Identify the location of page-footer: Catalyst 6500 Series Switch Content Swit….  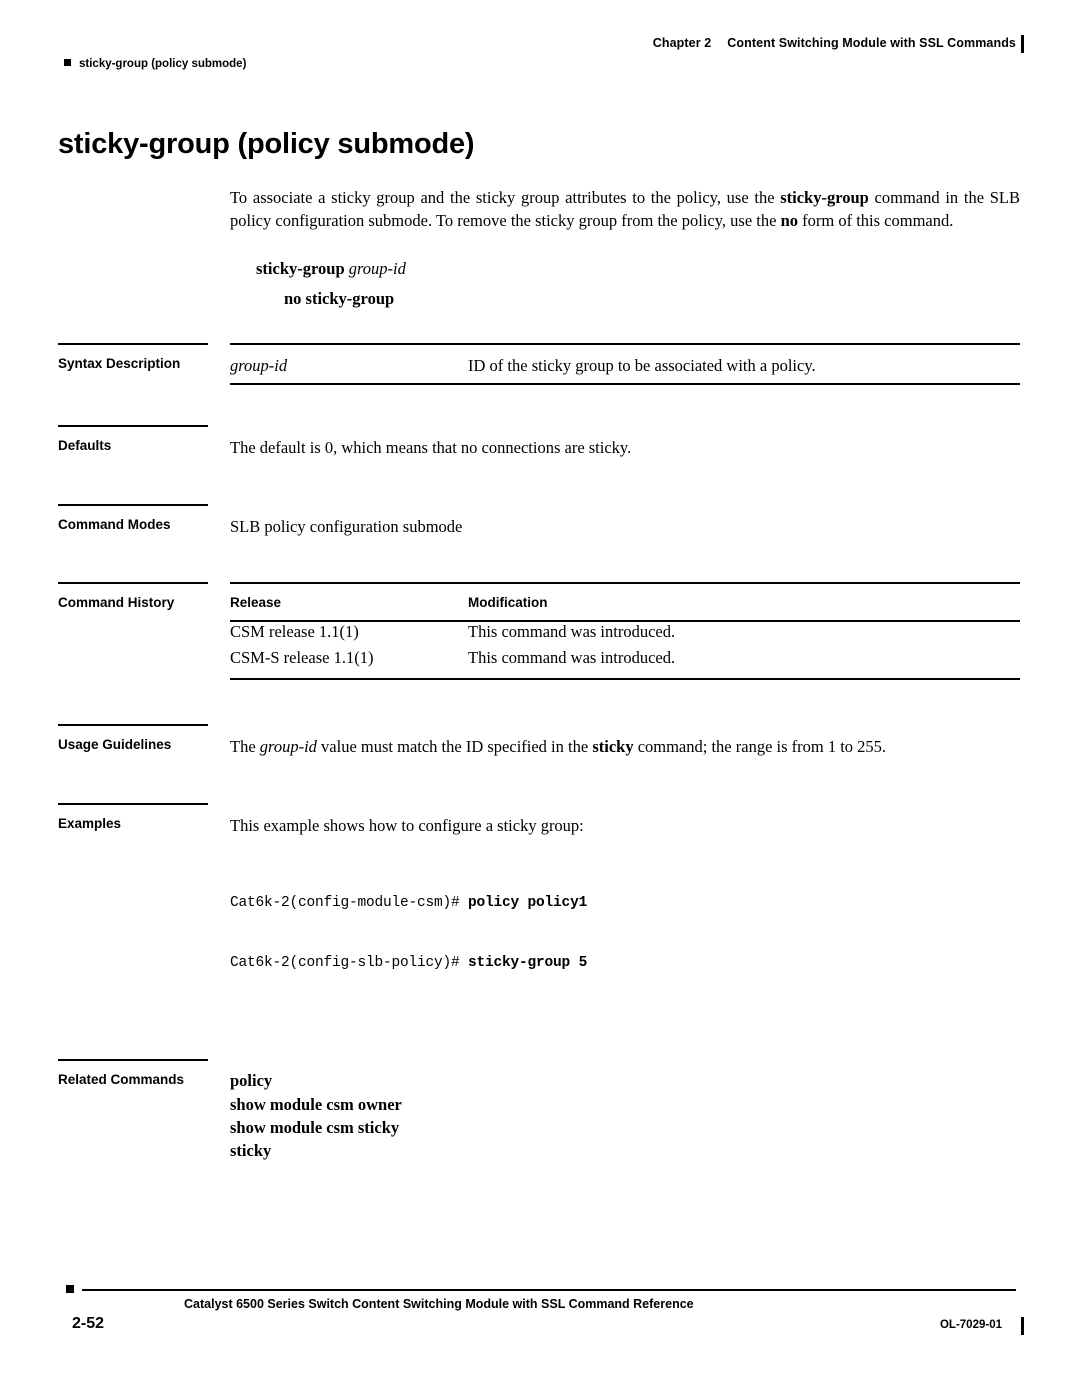
(544, 1313).